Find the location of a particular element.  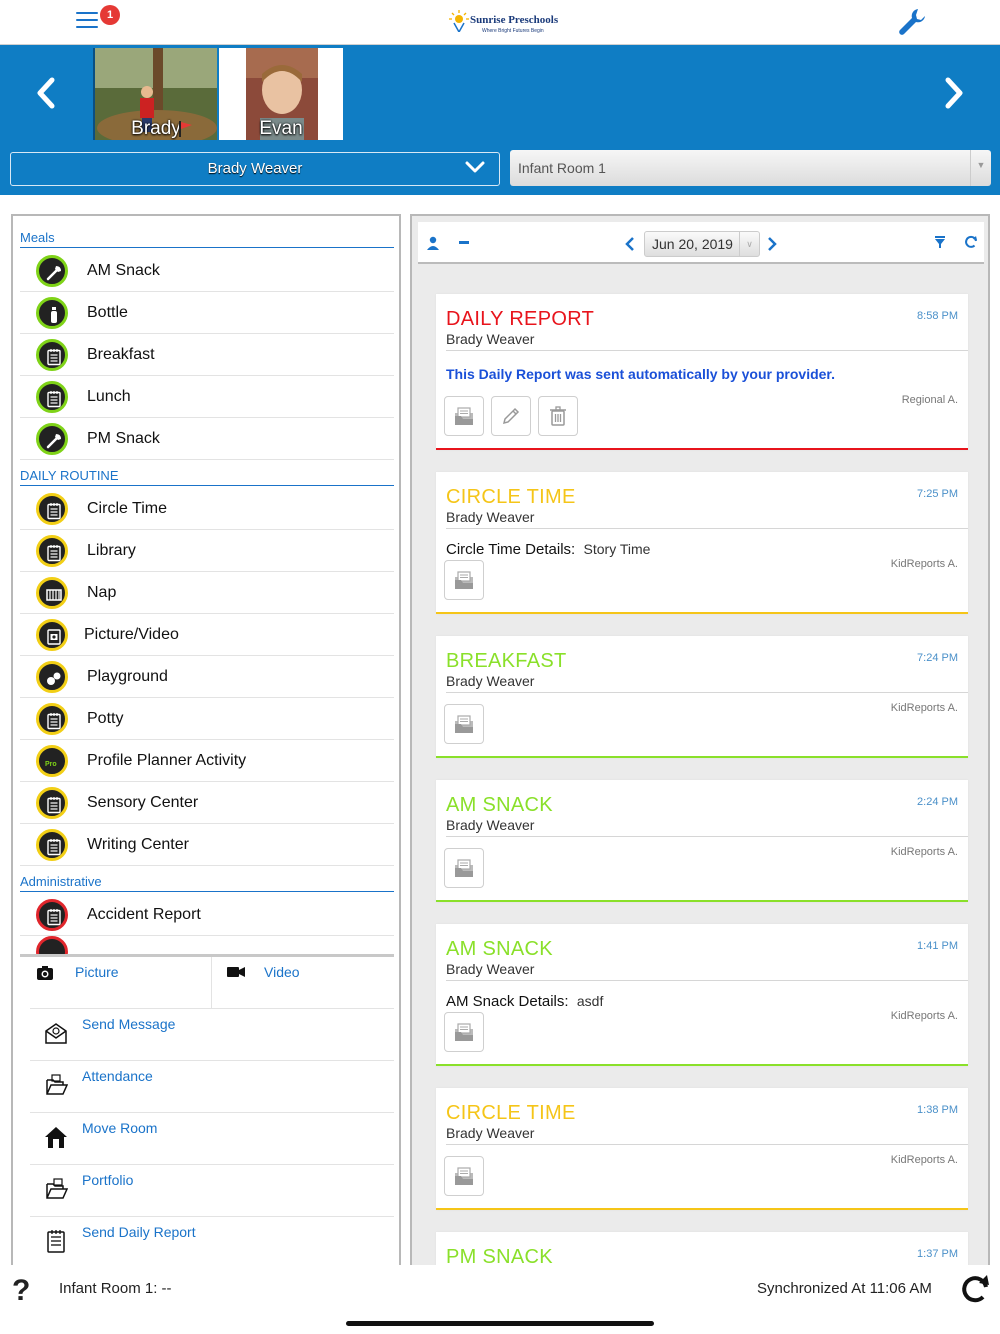

activity-item: Accident Report is located at coordinates (207, 915).